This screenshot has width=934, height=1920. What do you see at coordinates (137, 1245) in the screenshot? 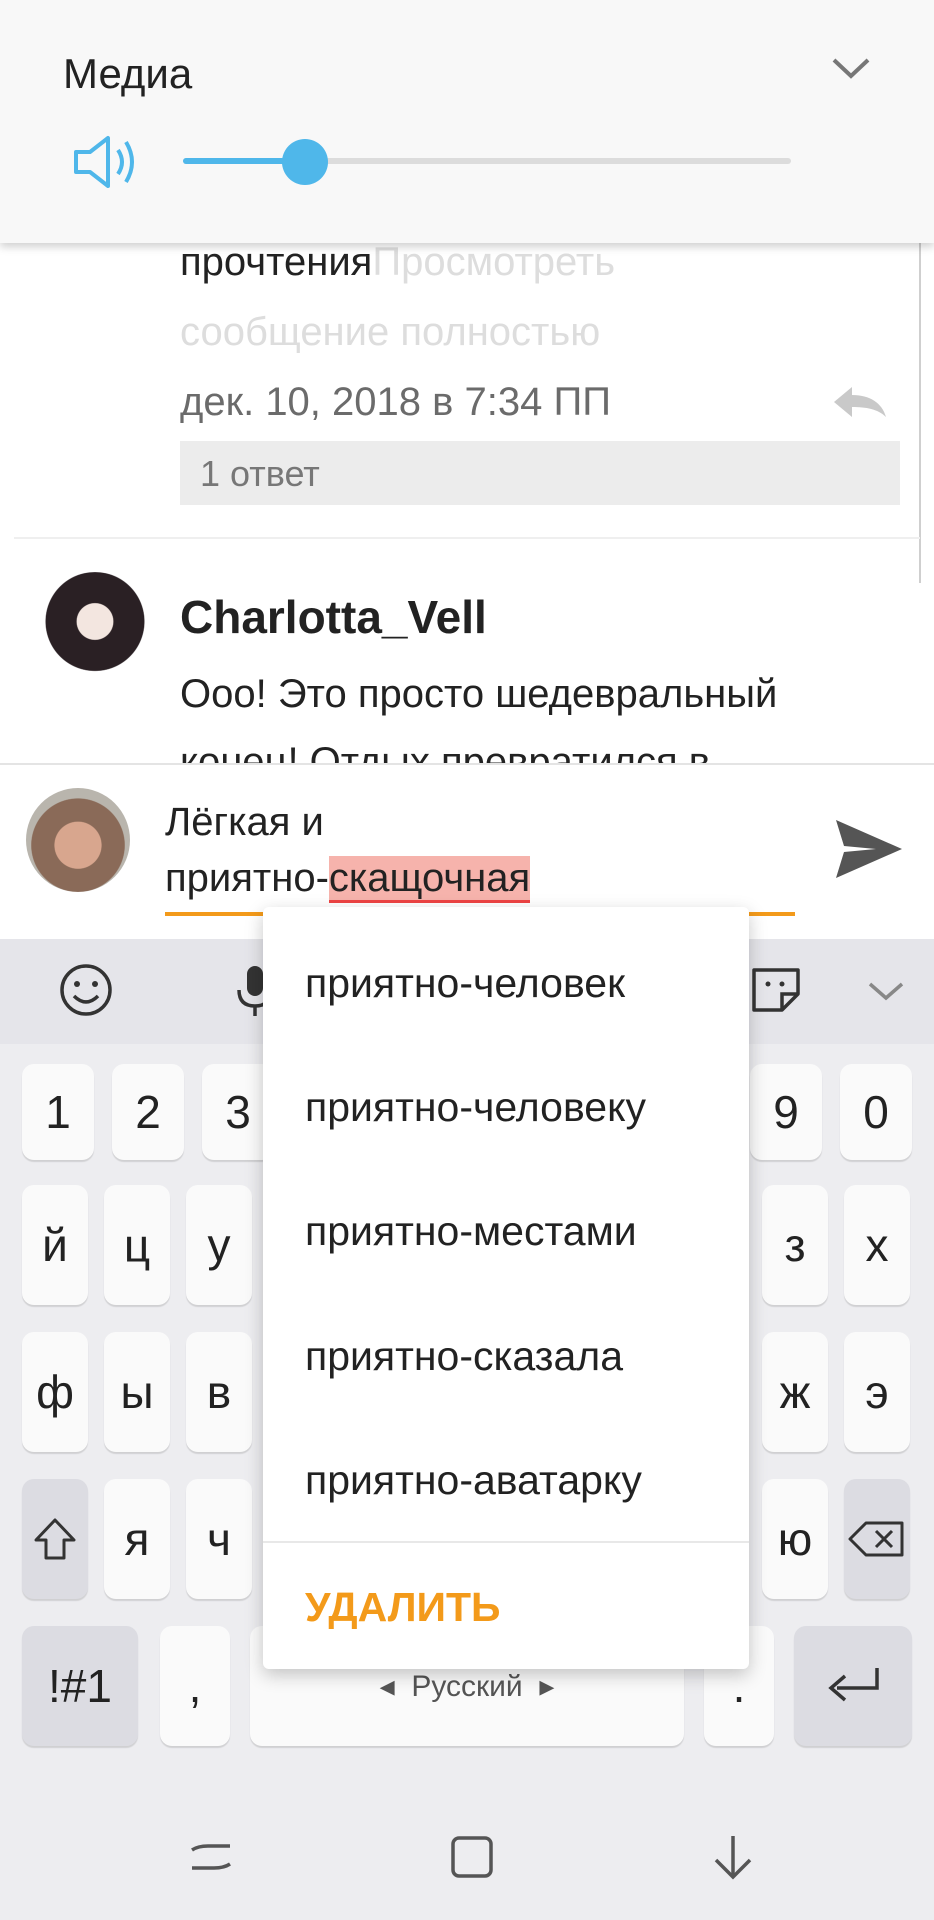
I see `key-ц: ц` at bounding box center [137, 1245].